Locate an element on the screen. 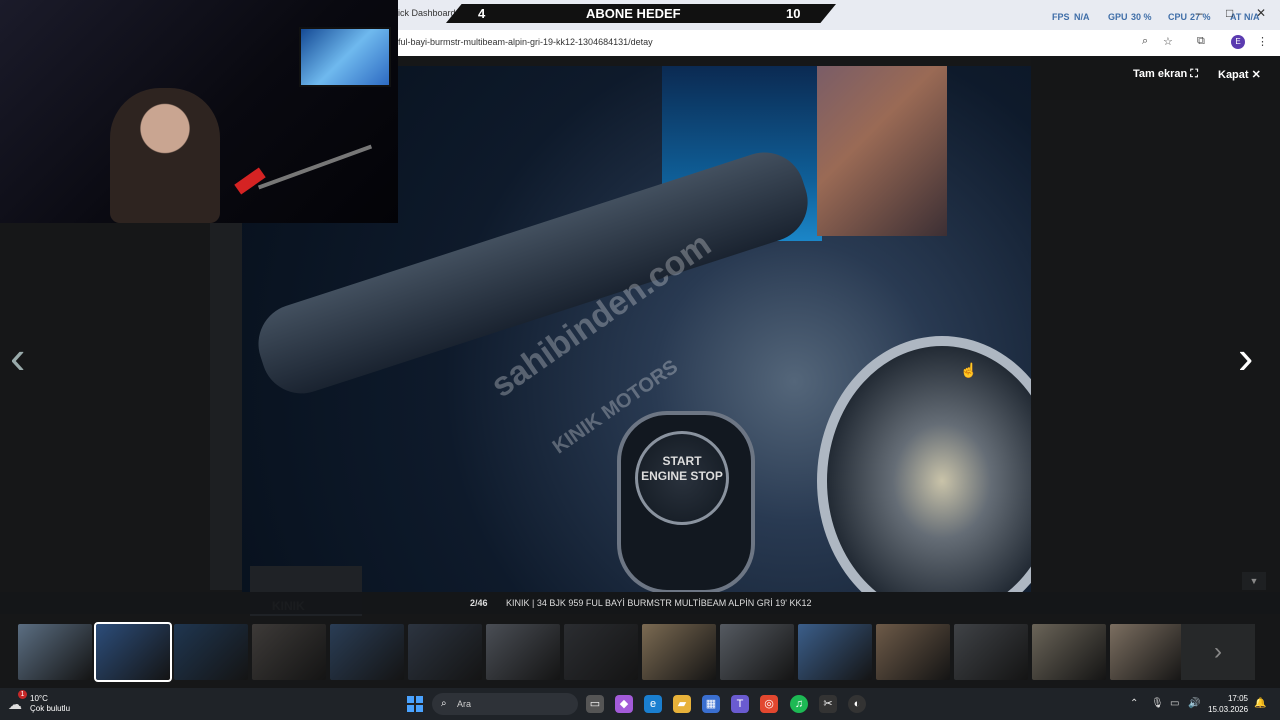 The width and height of the screenshot is (1280, 720). profile-avatar: E is located at coordinates (1238, 42).